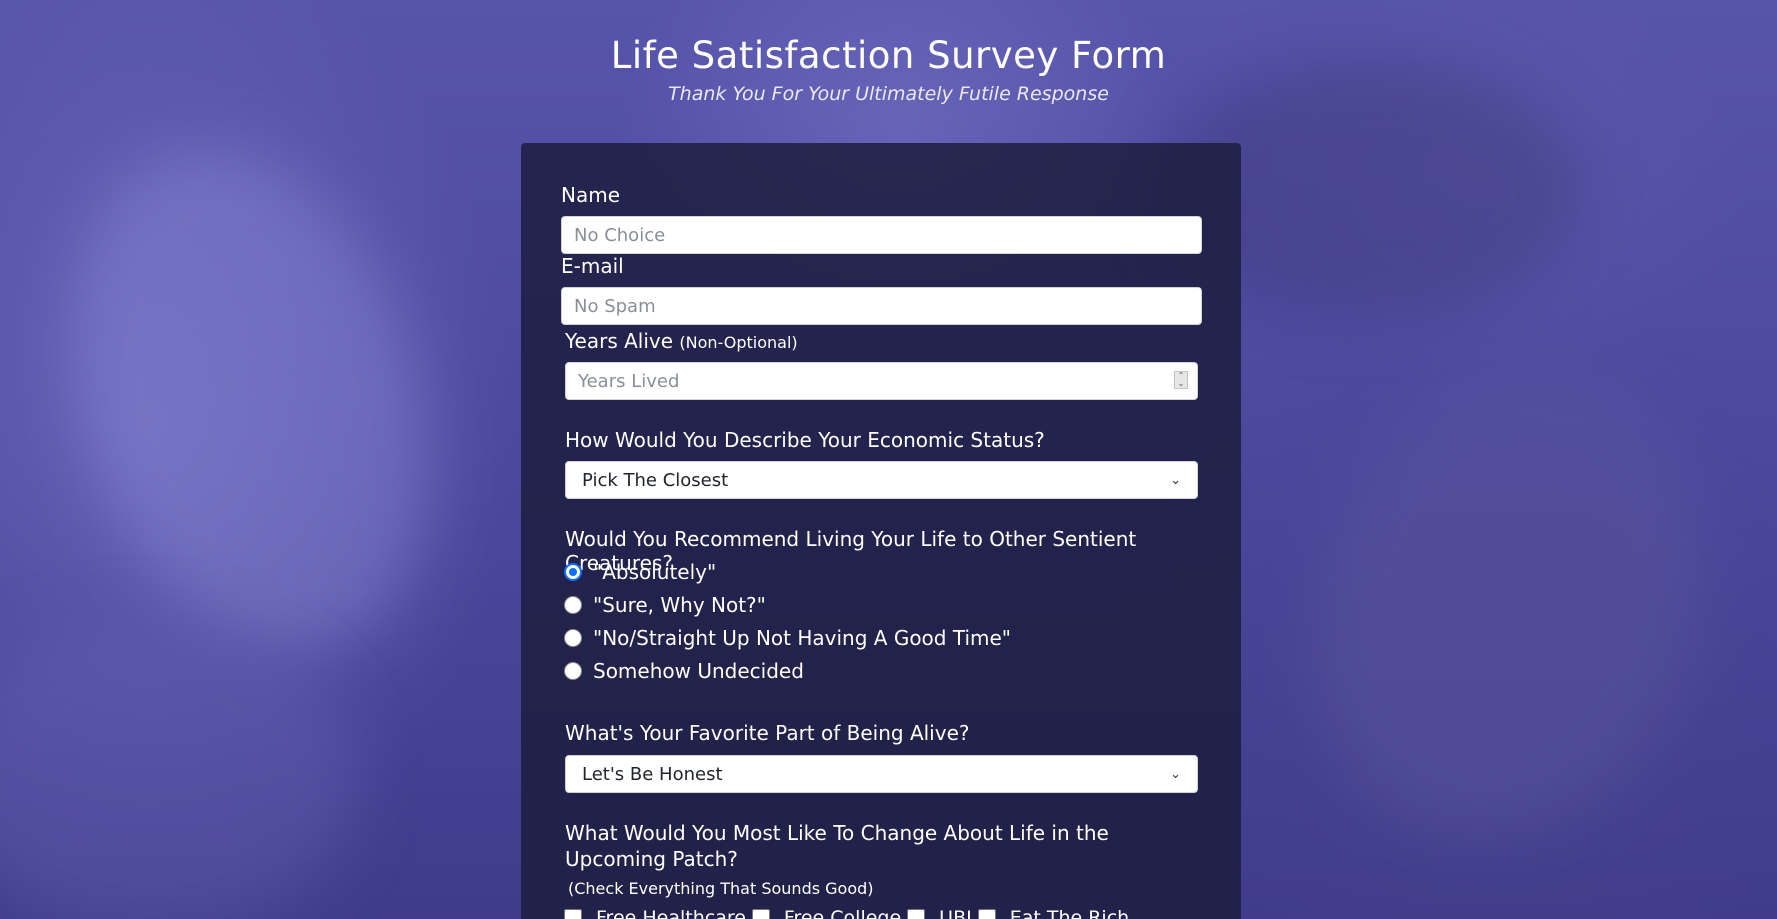  What do you see at coordinates (802, 638) in the screenshot?
I see `radio-label: "No/Straight Up Not Having A Good Time"` at bounding box center [802, 638].